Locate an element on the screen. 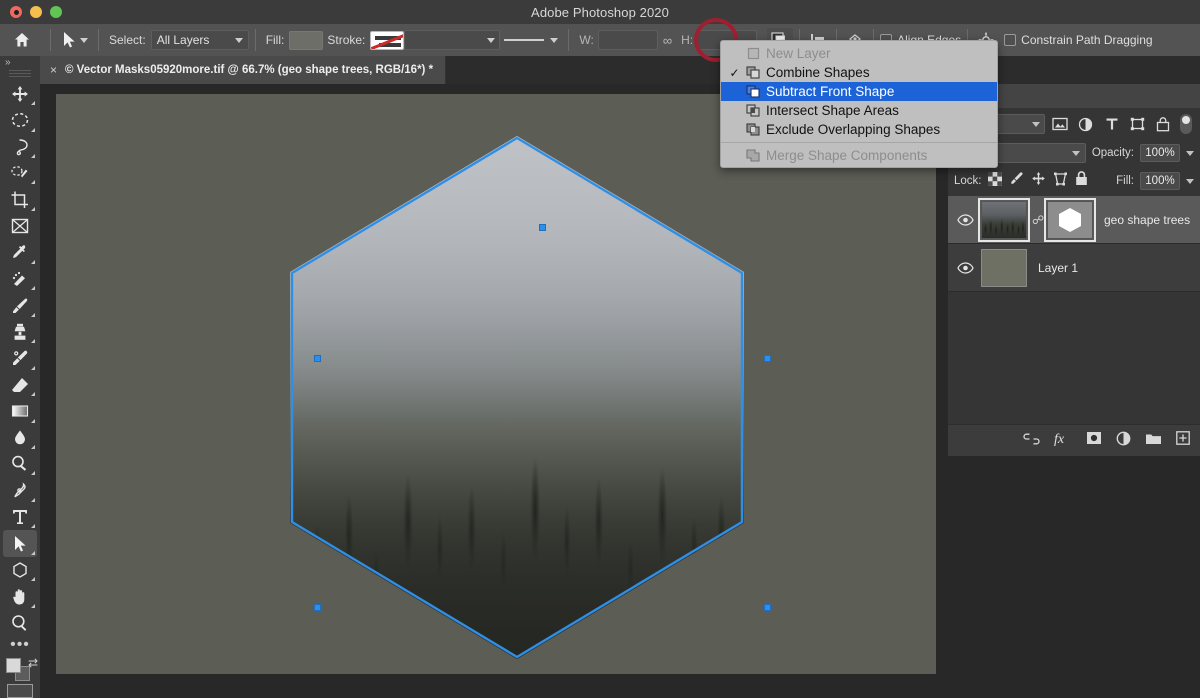 The width and height of the screenshot is (1200, 698). filter-smart-object-icon is located at coordinates (1163, 124).